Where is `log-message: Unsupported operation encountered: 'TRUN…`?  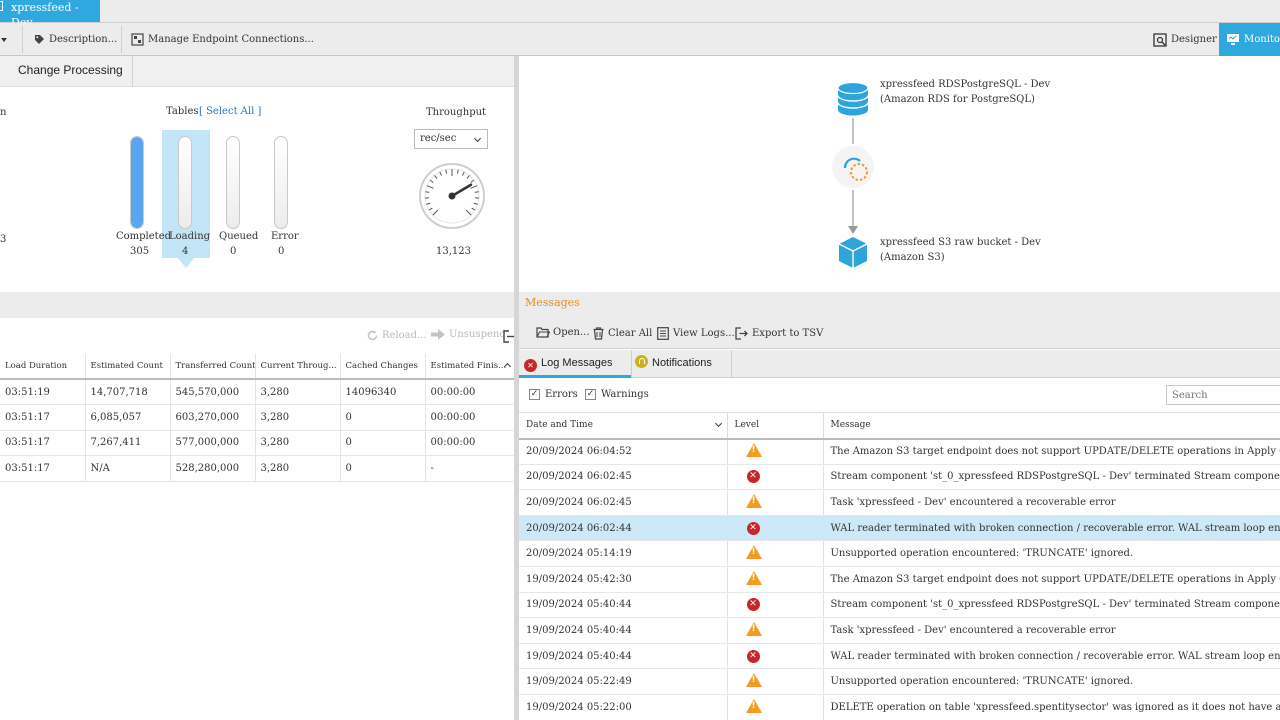 log-message: Unsupported operation encountered: 'TRUN… is located at coordinates (1051, 553).